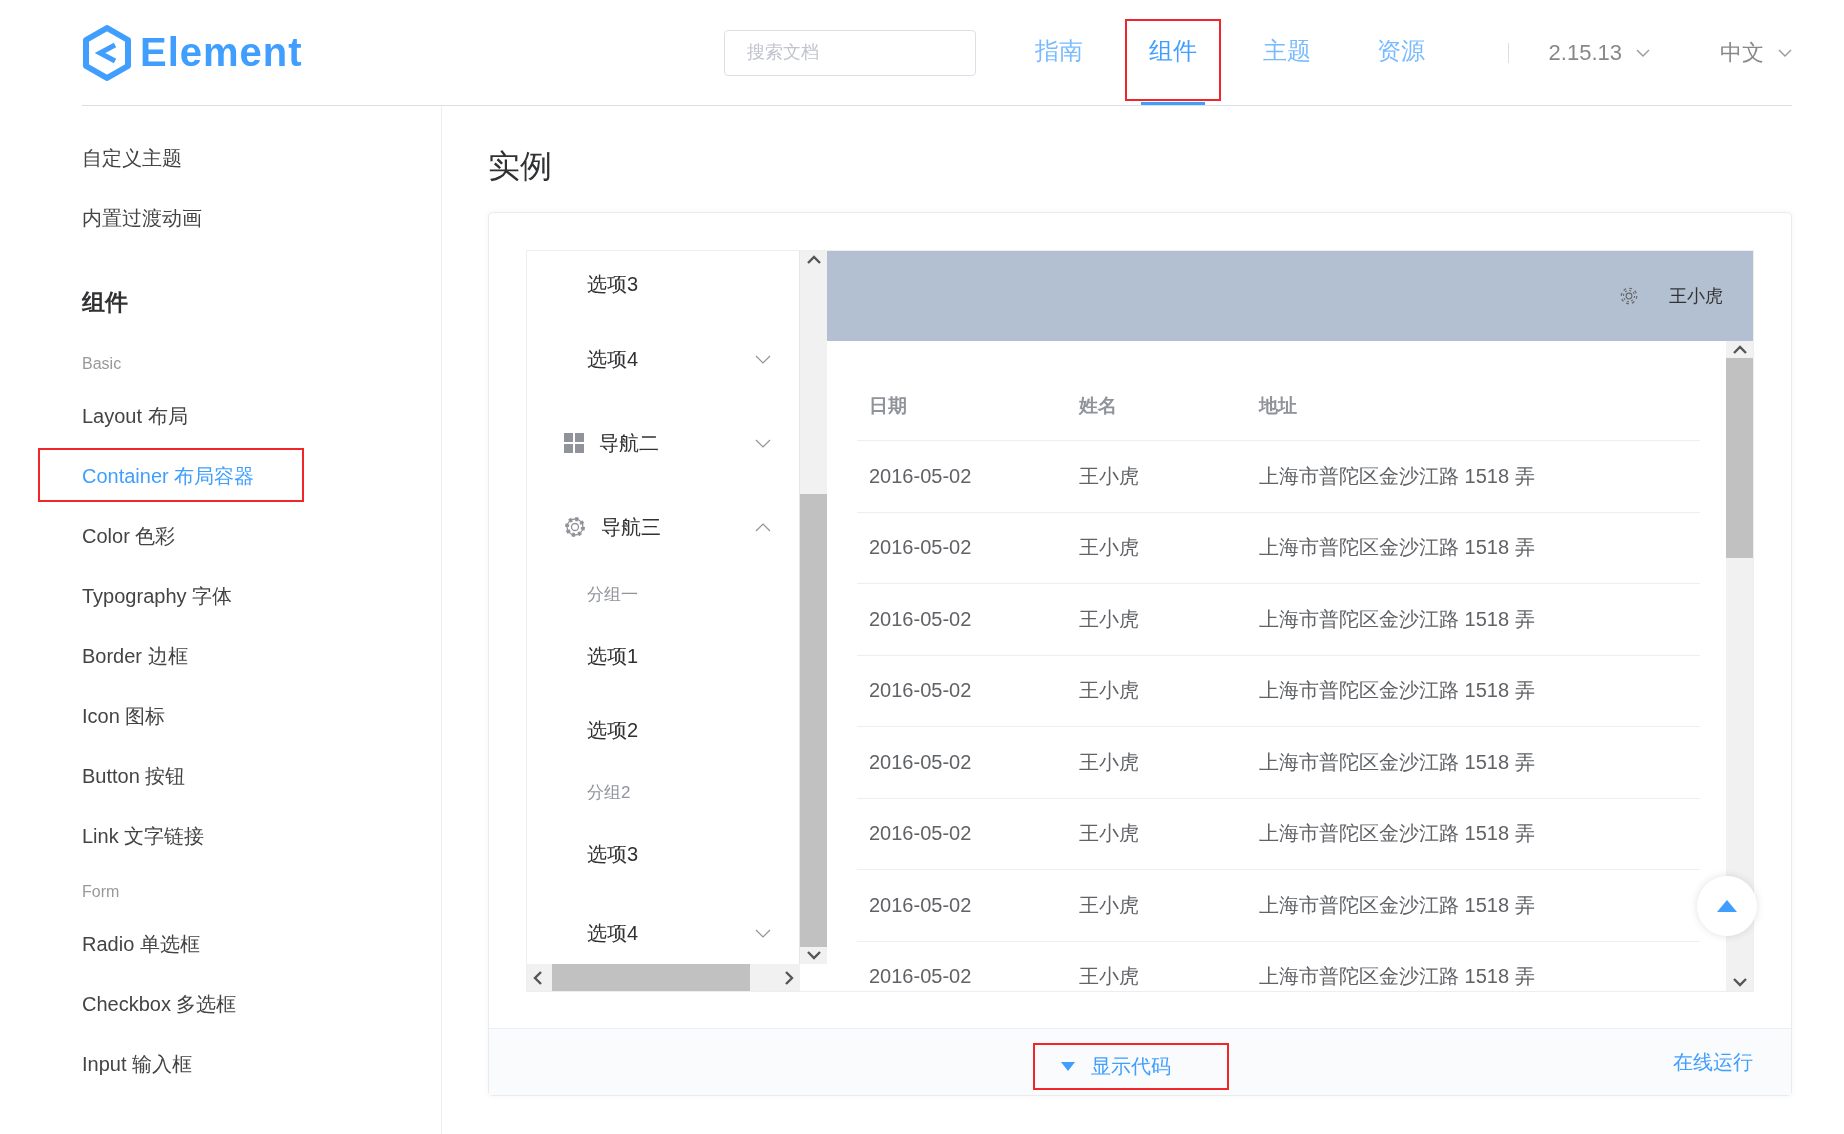 The height and width of the screenshot is (1134, 1844). I want to click on sidebar-item: Border 边框, so click(135, 656).